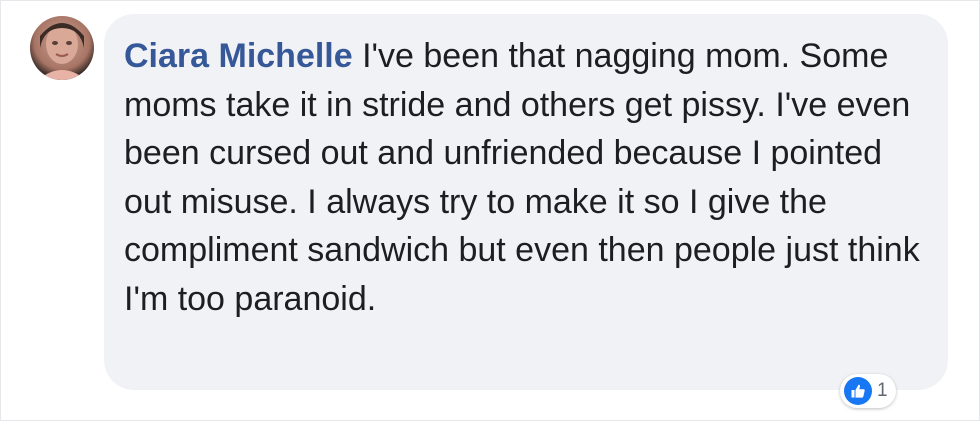  I want to click on avatar, so click(62, 48).